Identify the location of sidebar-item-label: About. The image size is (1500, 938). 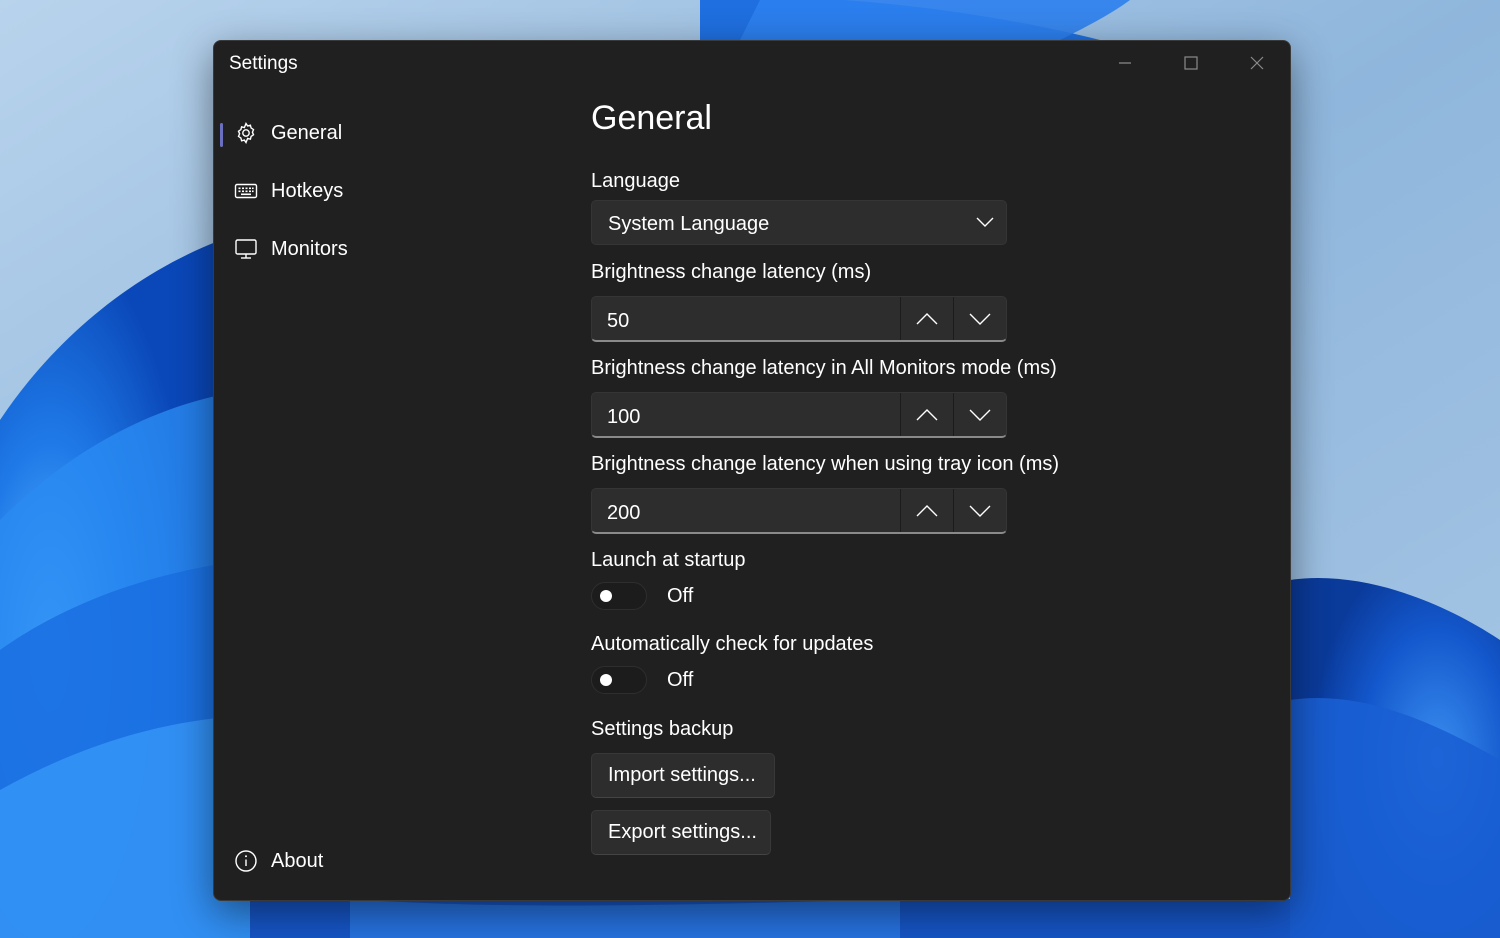
(297, 861).